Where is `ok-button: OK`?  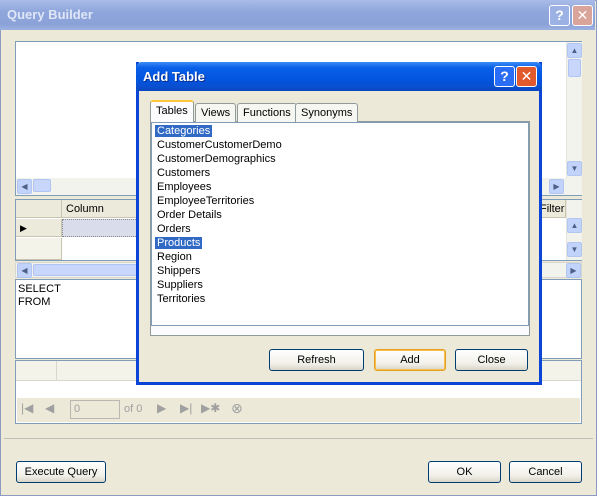 ok-button: OK is located at coordinates (464, 472).